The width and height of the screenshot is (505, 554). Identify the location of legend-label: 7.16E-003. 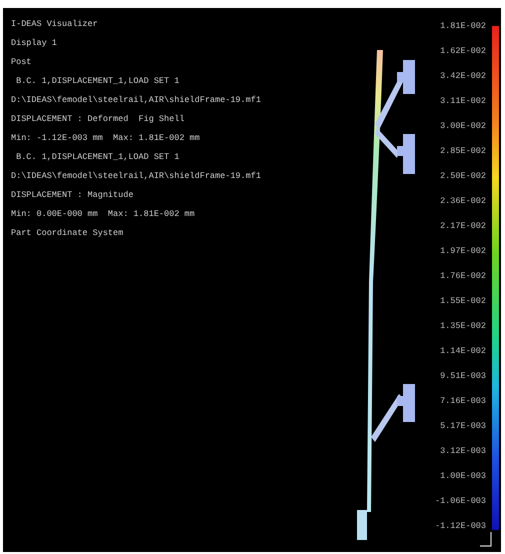
(463, 401).